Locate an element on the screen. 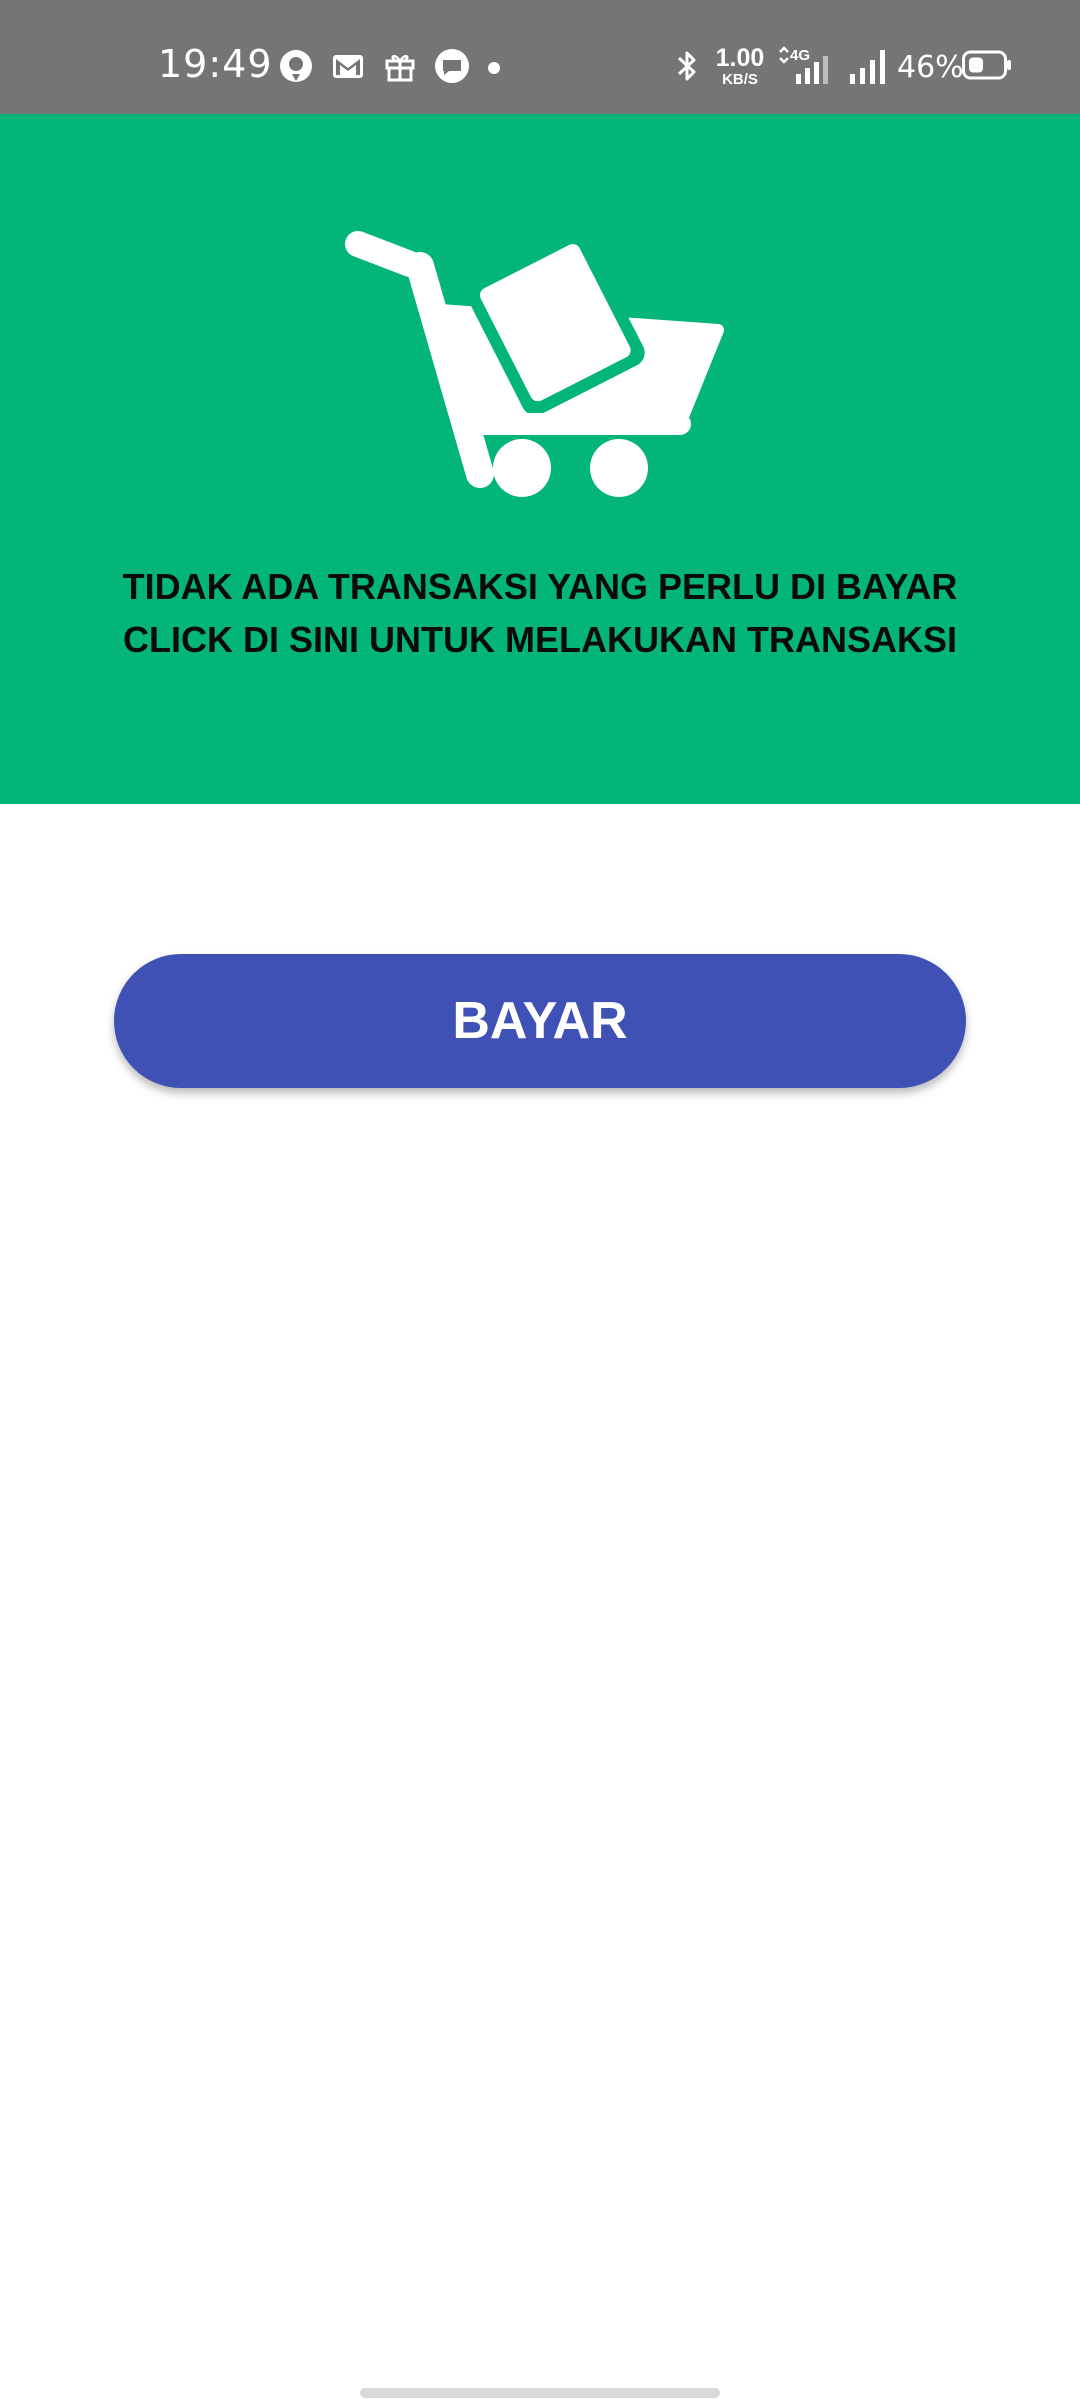 This screenshot has width=1080, height=2400. message-line-1: TIDAK ADA TRANSAKSI YANG PERLU DI BAYAR is located at coordinates (540, 586).